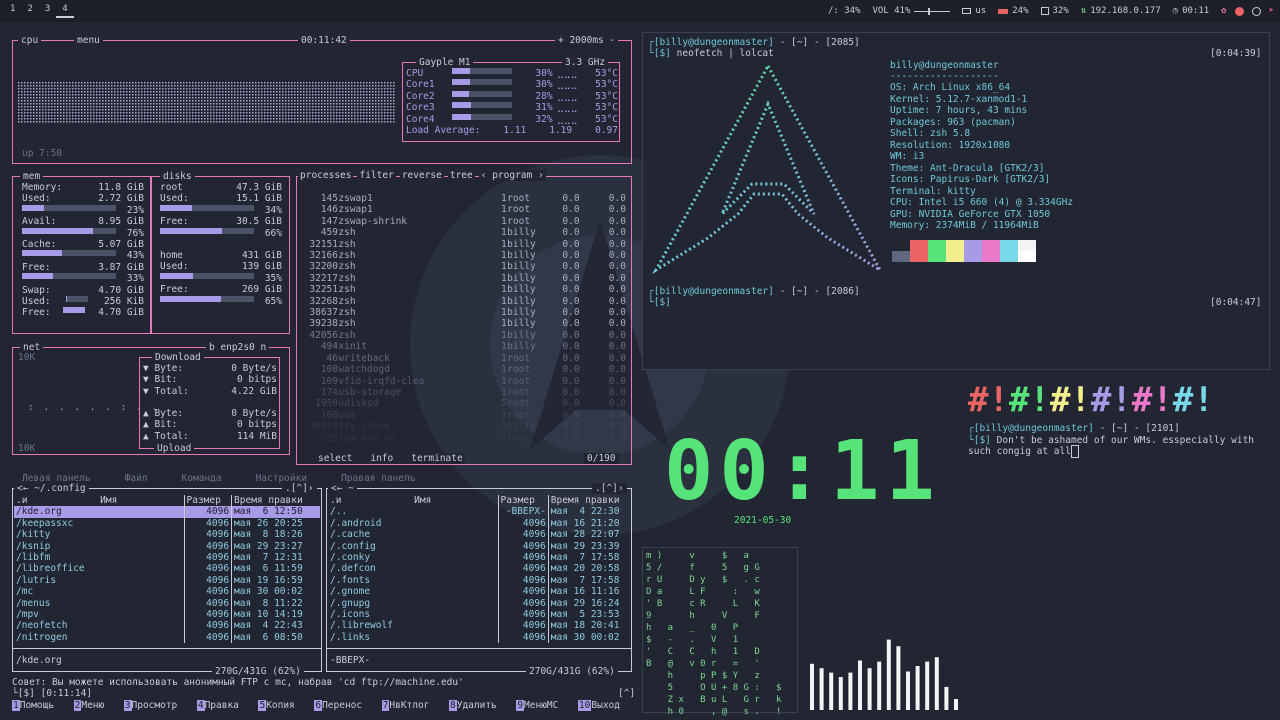 The height and width of the screenshot is (720, 1280). What do you see at coordinates (376, 175) in the screenshot?
I see `process-tab-1: filter` at bounding box center [376, 175].